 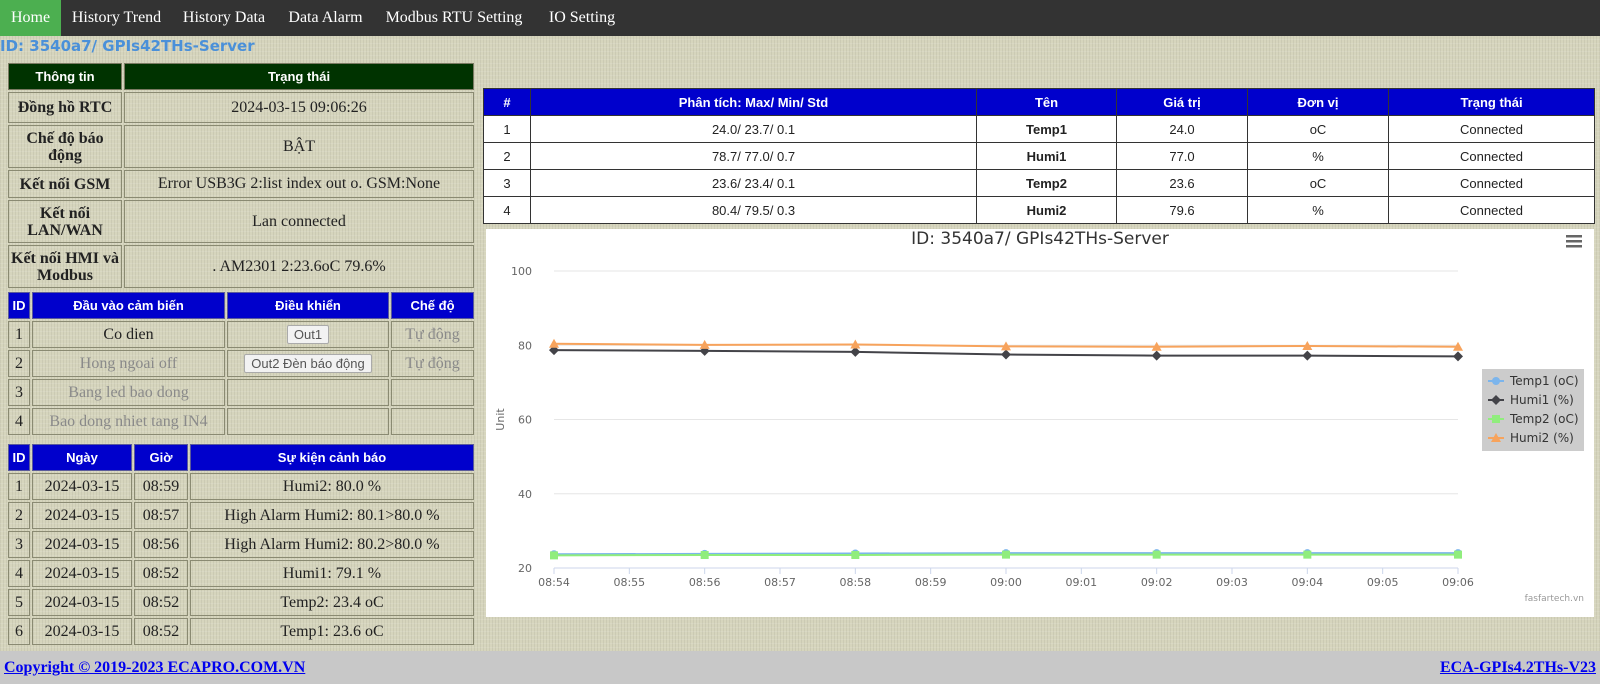 What do you see at coordinates (161, 457) in the screenshot?
I see `alarm-header-time: Giờ` at bounding box center [161, 457].